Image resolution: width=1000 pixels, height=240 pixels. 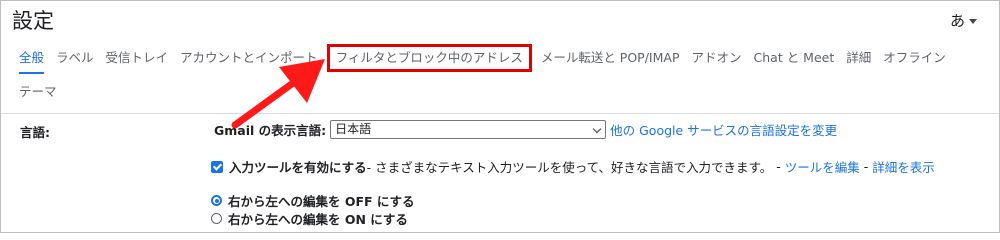 I want to click on input-method-button: あ, so click(x=963, y=20).